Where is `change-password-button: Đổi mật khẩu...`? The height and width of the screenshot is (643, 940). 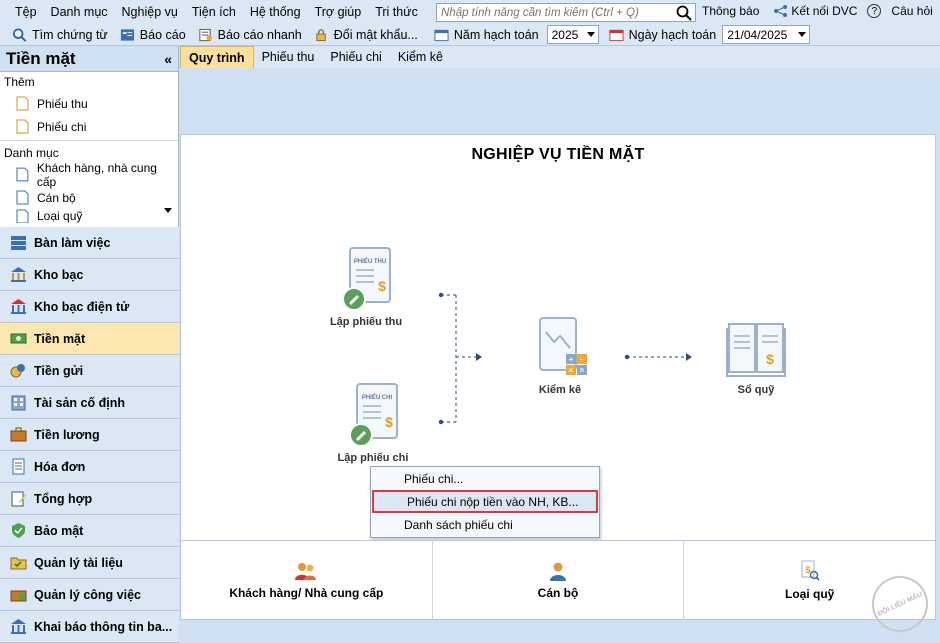
change-password-button: Đổi mật khẩu... is located at coordinates (366, 35).